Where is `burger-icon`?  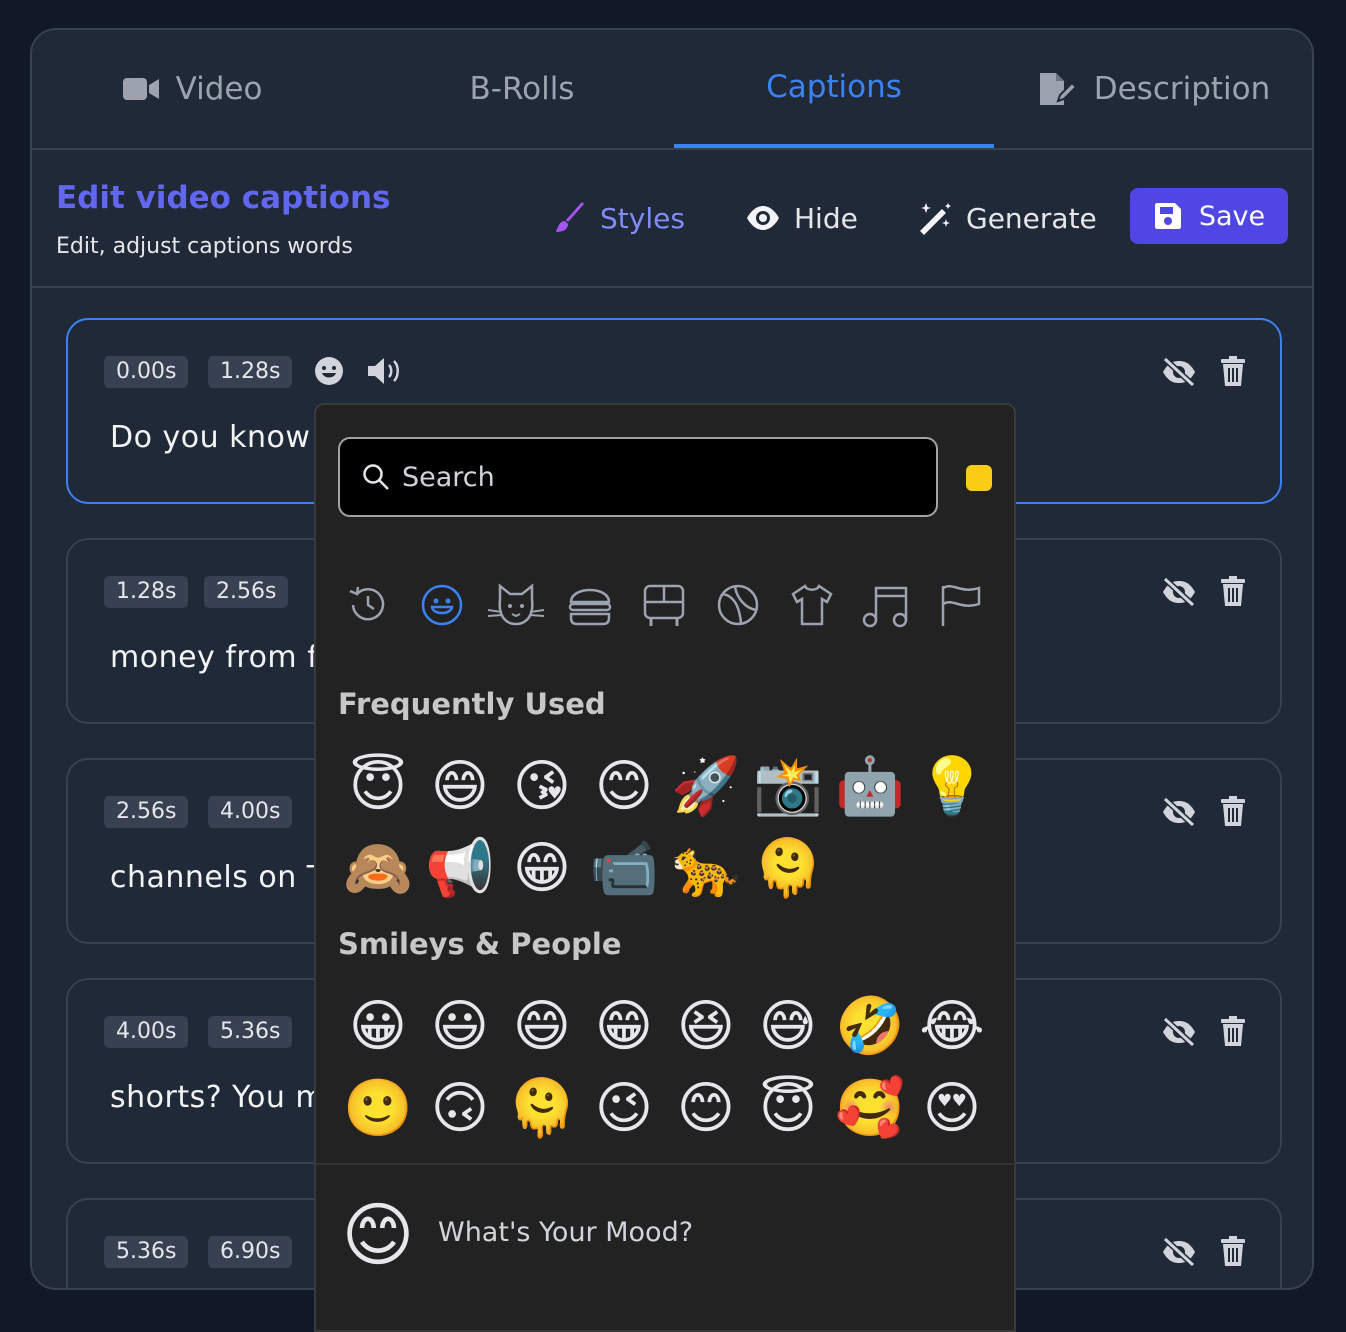
burger-icon is located at coordinates (590, 607).